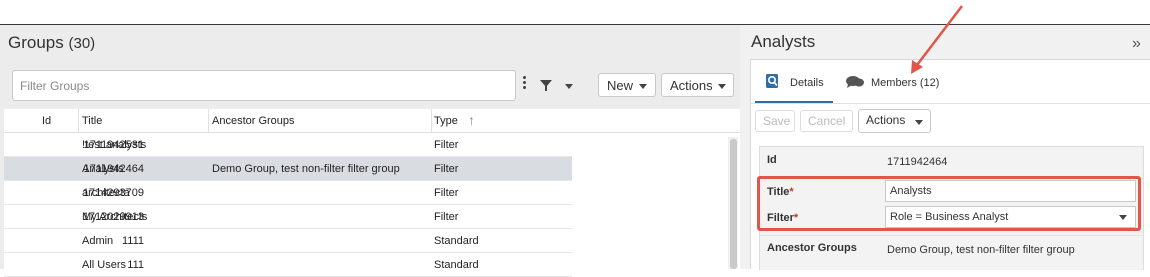 This screenshot has height=277, width=1150. I want to click on groups-title-label: Groups, so click(36, 42).